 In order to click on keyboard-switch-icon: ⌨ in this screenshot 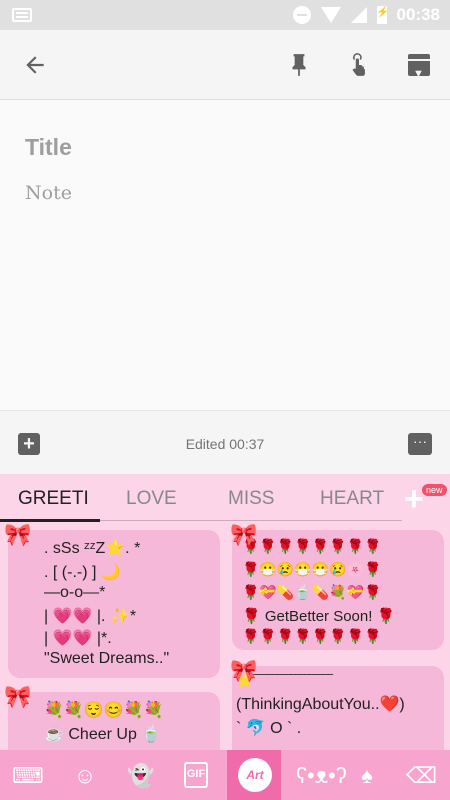, I will do `click(28, 776)`.